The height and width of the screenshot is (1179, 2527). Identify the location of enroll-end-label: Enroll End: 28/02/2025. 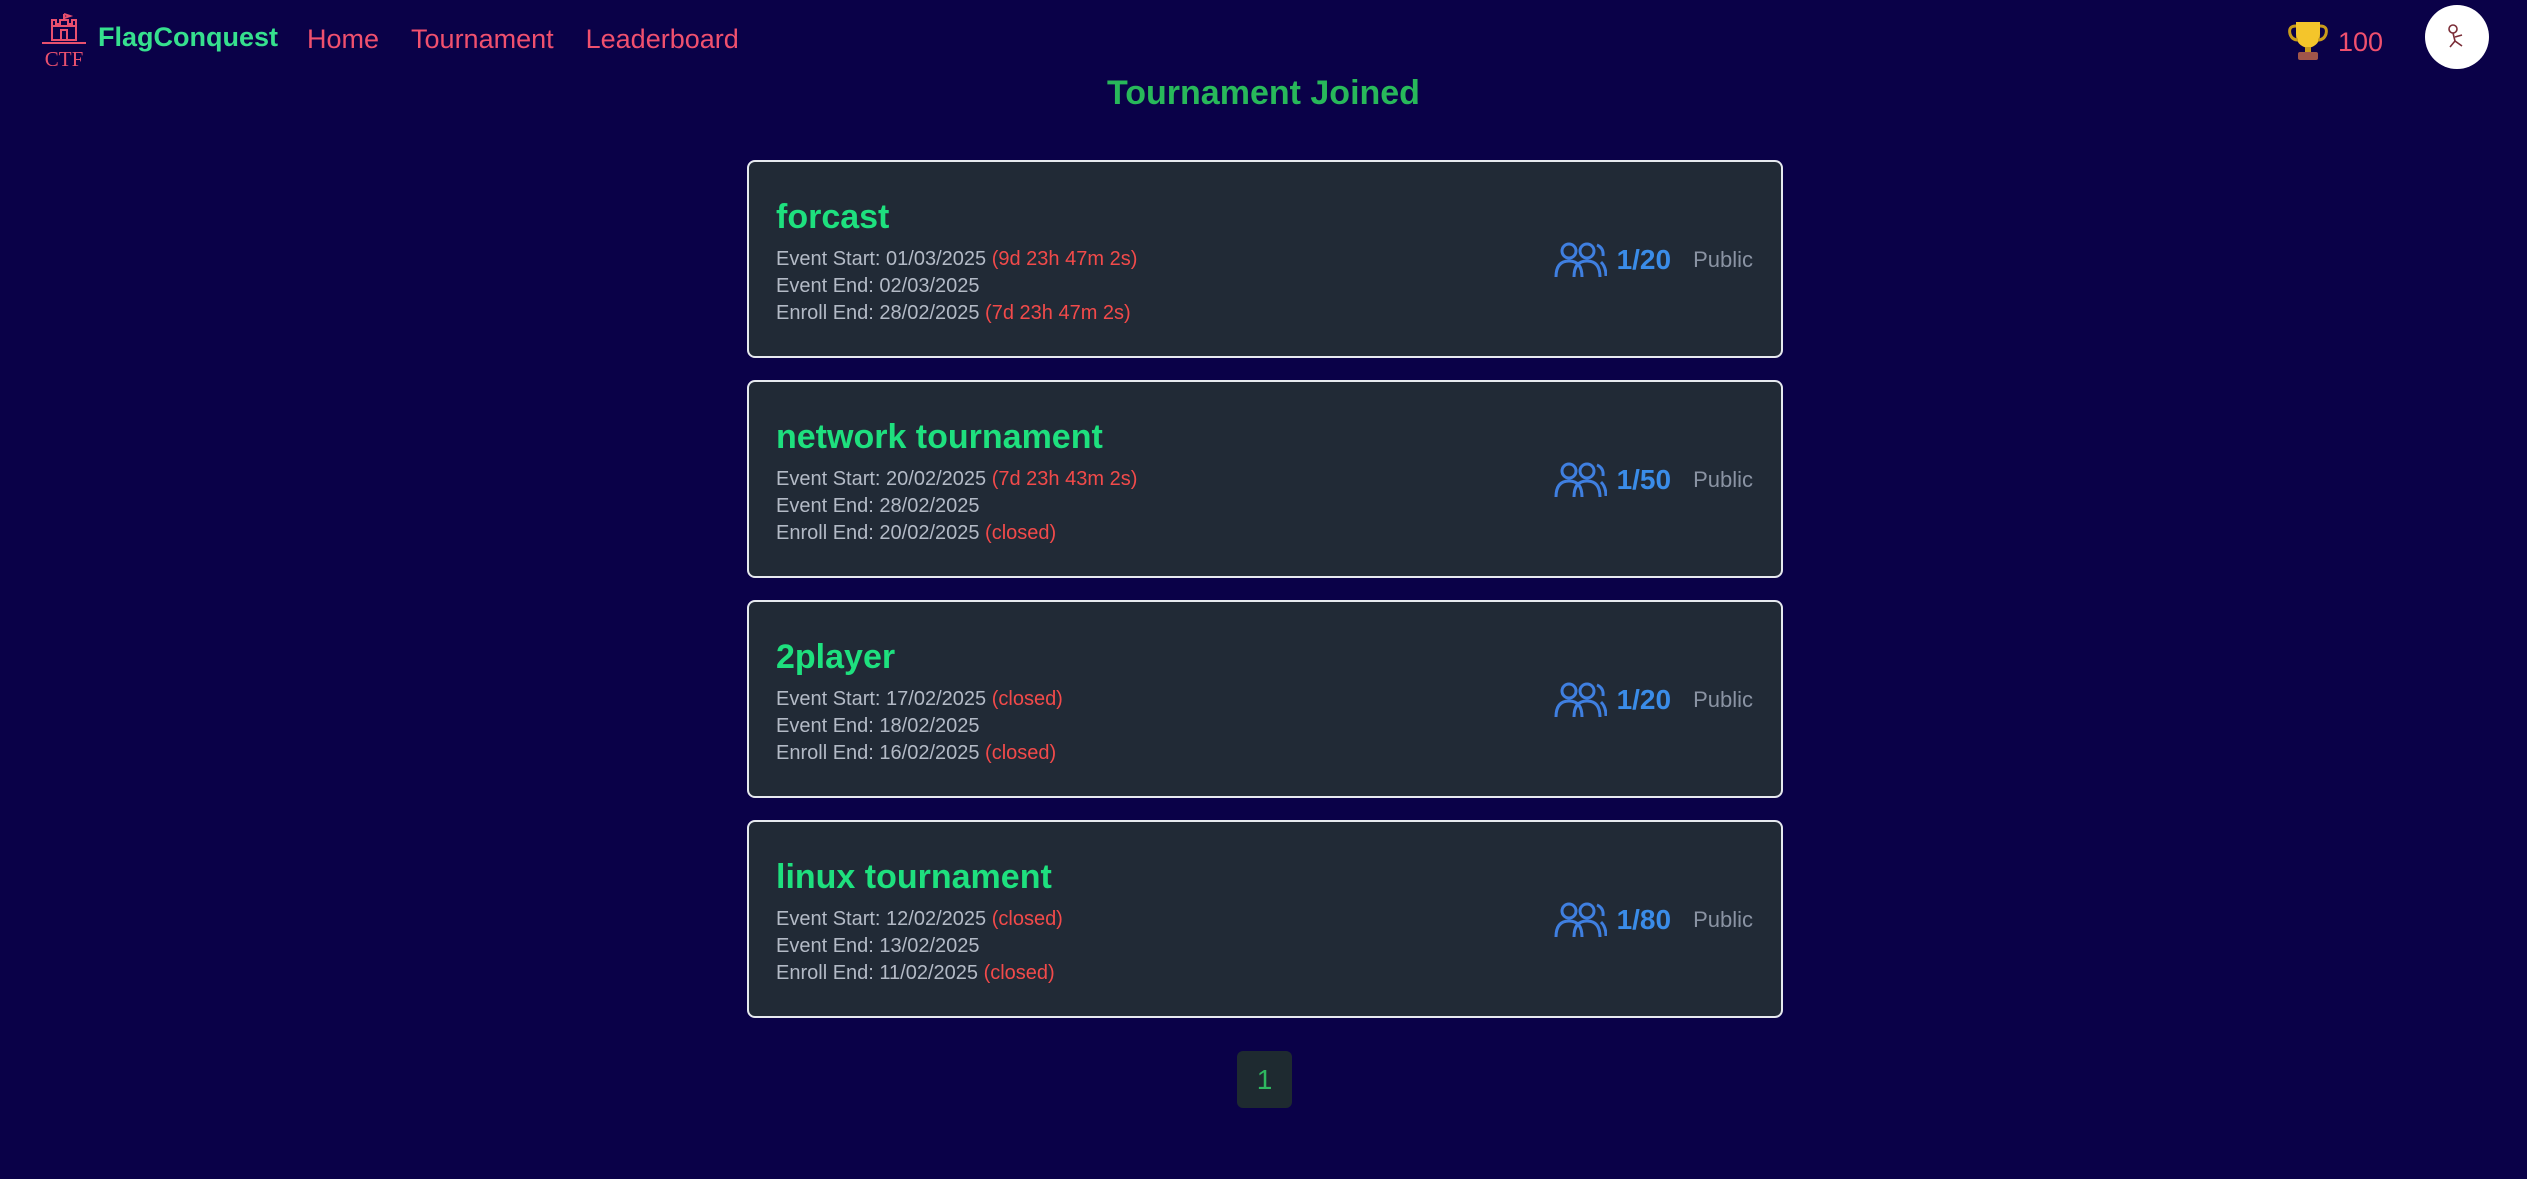
(878, 313).